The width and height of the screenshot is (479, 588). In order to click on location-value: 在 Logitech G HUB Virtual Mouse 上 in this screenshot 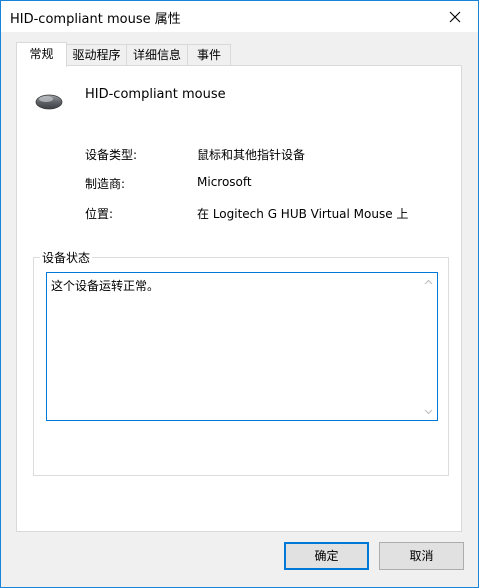, I will do `click(303, 214)`.